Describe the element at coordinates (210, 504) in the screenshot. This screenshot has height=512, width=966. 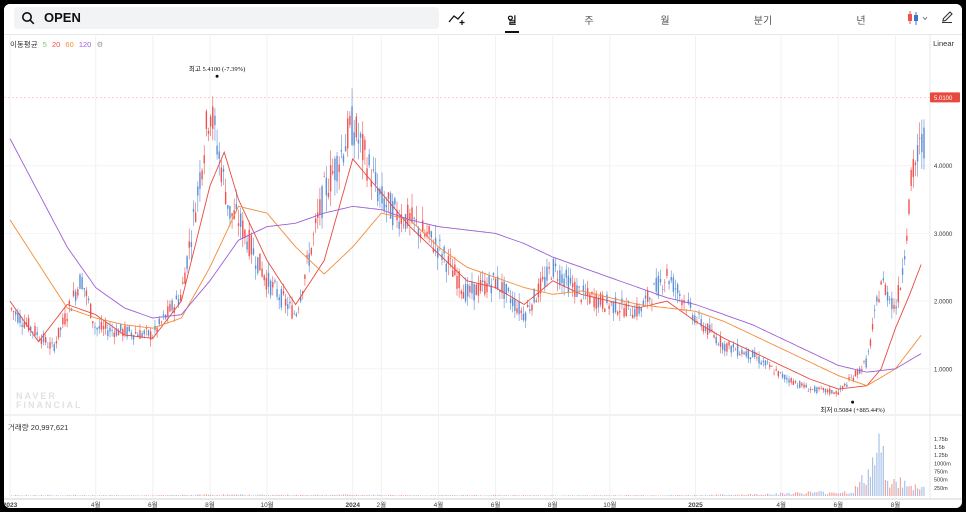
I see `x-tick-label: 8월` at that location.